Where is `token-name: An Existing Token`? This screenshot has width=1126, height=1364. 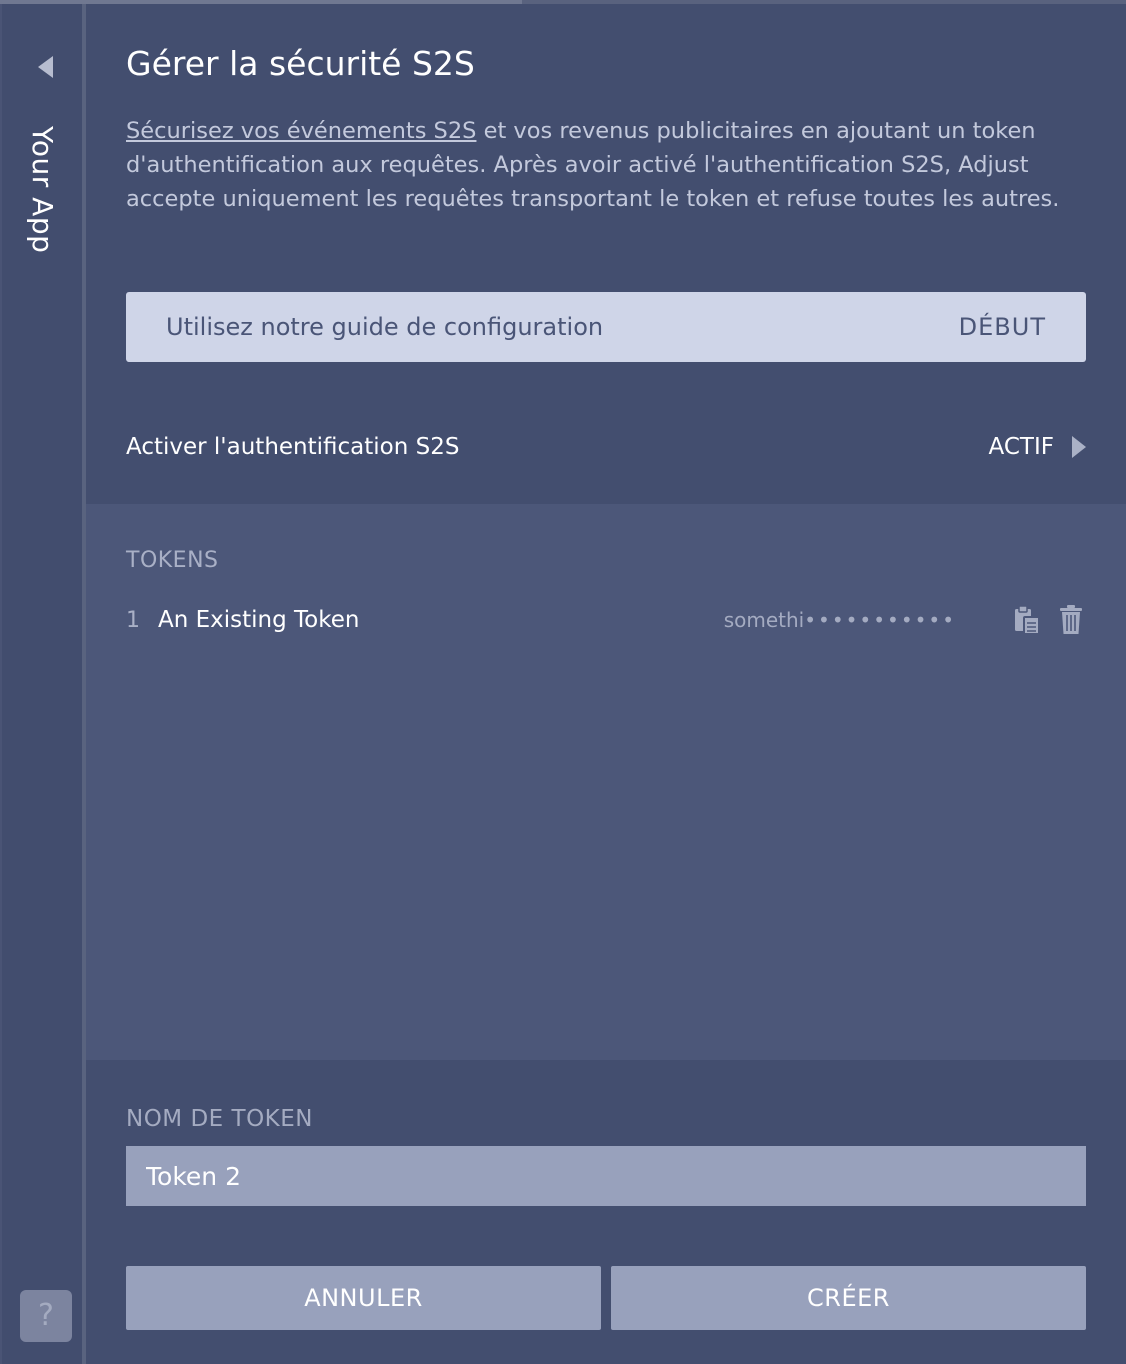
token-name: An Existing Token is located at coordinates (259, 620).